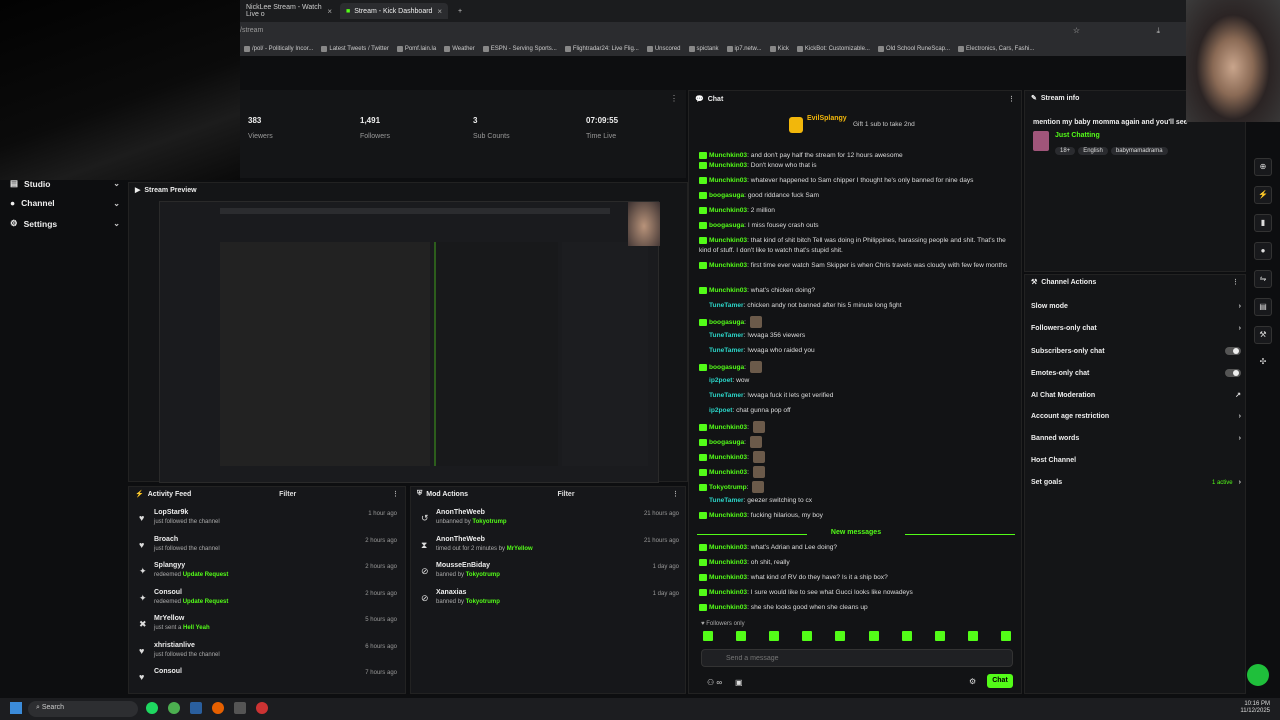  I want to click on firefox-icon, so click(218, 708).